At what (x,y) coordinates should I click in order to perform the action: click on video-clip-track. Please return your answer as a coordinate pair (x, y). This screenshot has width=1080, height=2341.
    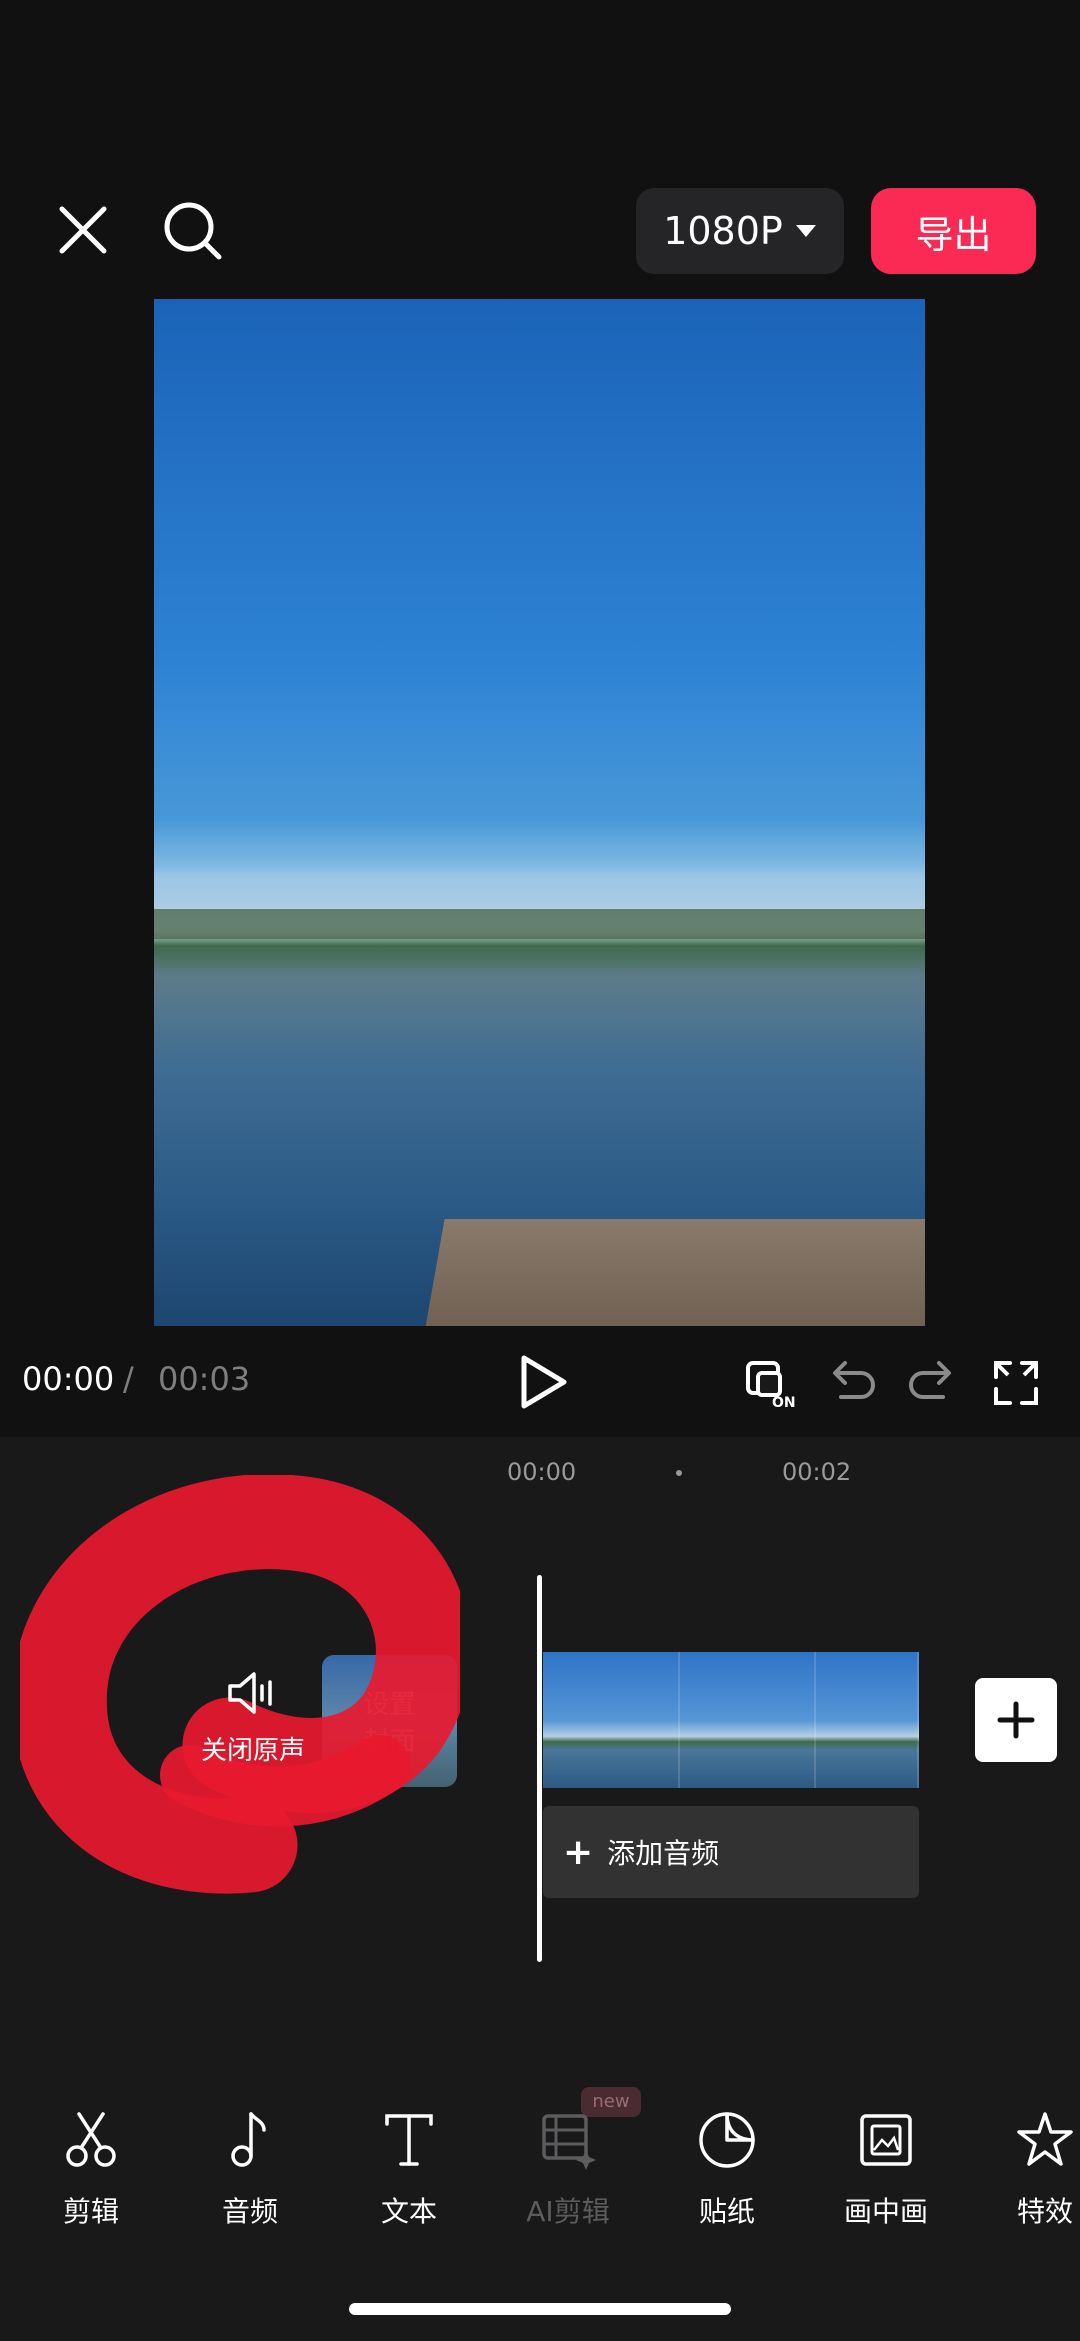
    Looking at the image, I should click on (731, 1720).